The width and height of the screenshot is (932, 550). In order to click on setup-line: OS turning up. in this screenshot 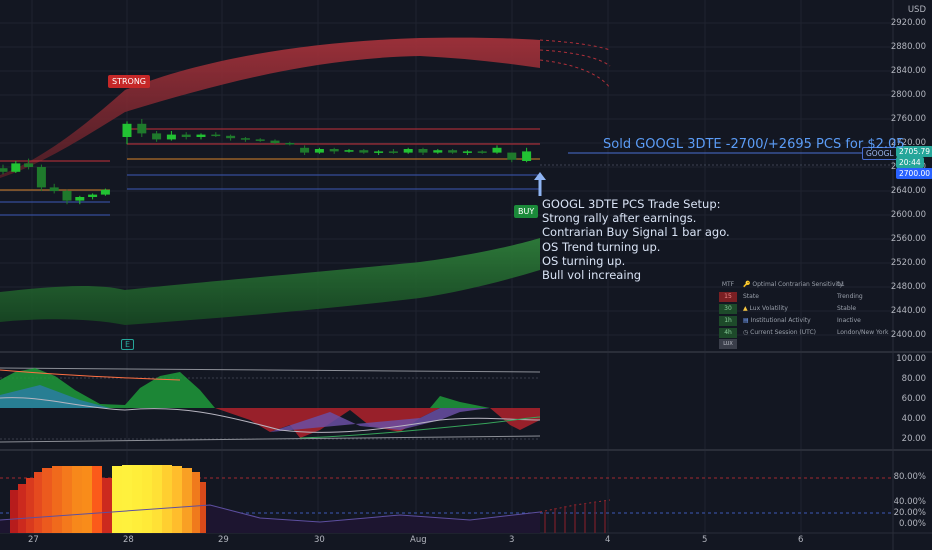, I will do `click(584, 260)`.